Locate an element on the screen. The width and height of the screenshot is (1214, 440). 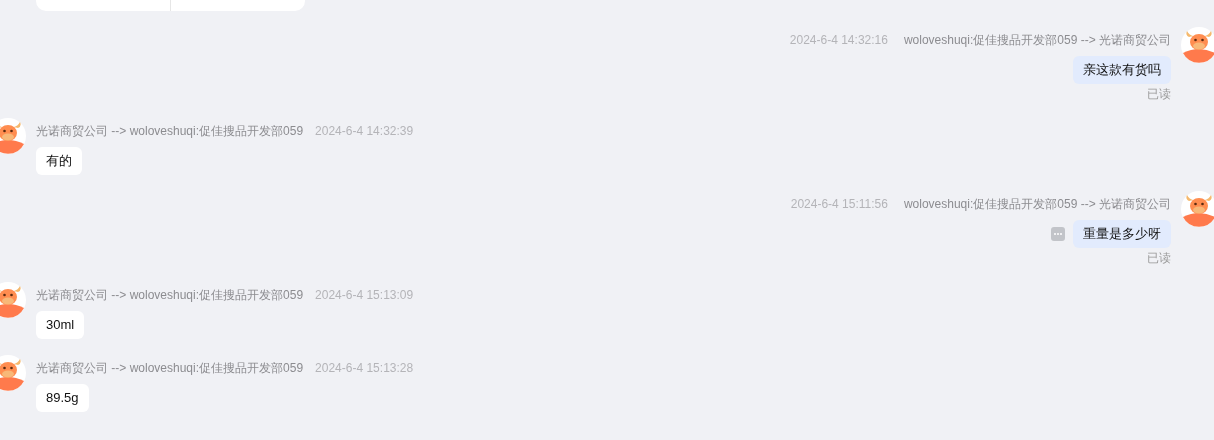
more-icon is located at coordinates (1058, 234).